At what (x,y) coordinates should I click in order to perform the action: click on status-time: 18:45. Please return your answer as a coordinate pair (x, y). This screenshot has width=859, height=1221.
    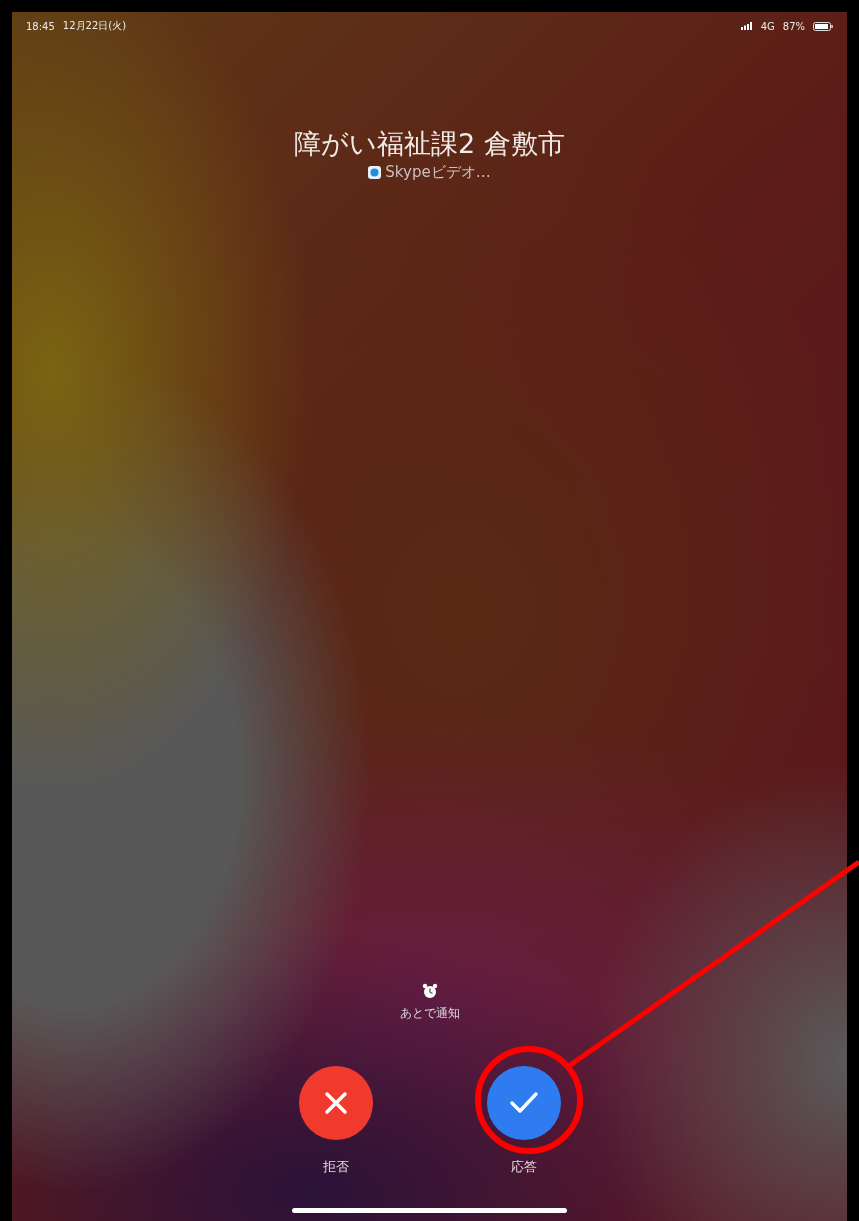
    Looking at the image, I should click on (40, 26).